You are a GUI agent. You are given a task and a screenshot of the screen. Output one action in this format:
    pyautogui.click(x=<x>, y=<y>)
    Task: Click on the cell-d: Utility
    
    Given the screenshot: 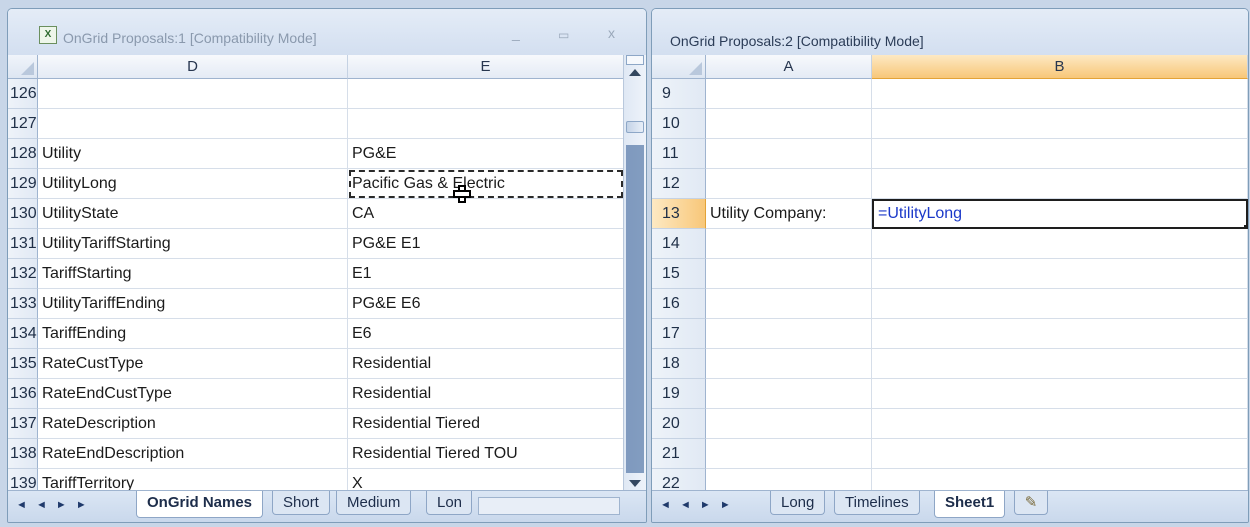 What is the action you would take?
    pyautogui.click(x=193, y=154)
    